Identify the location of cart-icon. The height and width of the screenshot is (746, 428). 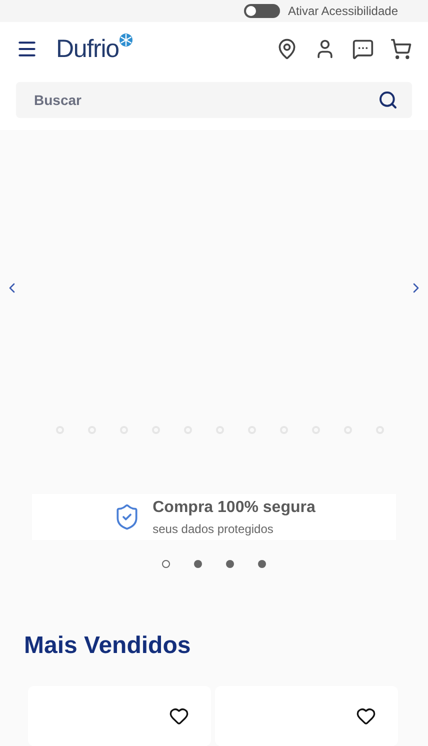
(401, 49).